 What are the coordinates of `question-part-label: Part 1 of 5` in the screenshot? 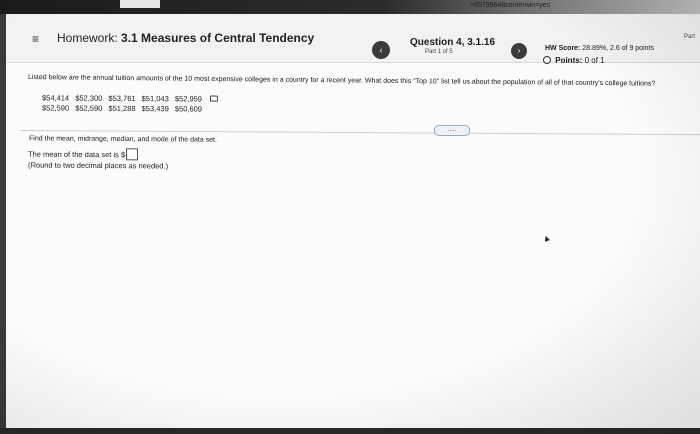 It's located at (439, 52).